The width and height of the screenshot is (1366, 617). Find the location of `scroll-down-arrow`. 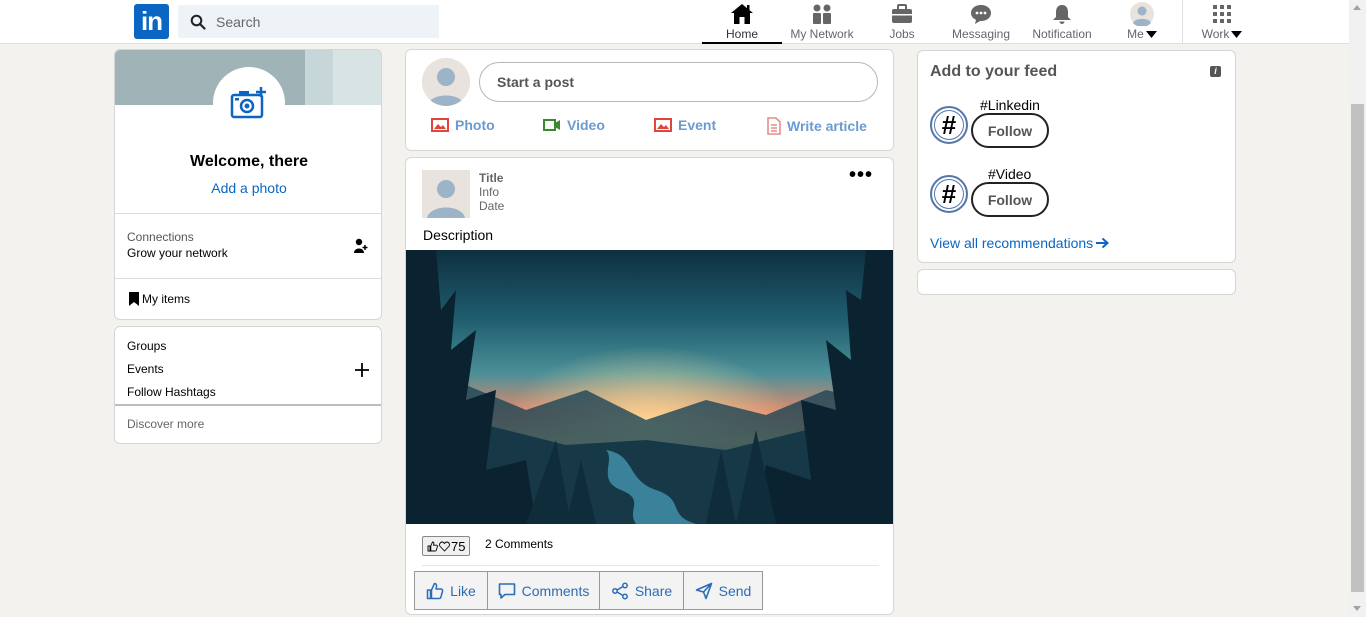

scroll-down-arrow is located at coordinates (1357, 608).